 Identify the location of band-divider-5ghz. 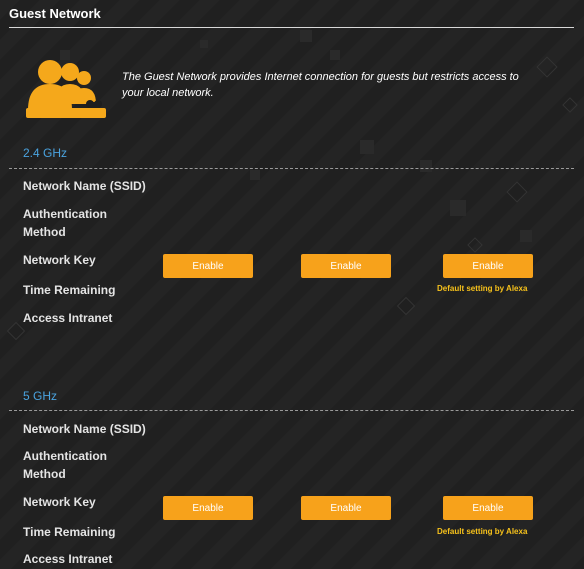
(291, 410).